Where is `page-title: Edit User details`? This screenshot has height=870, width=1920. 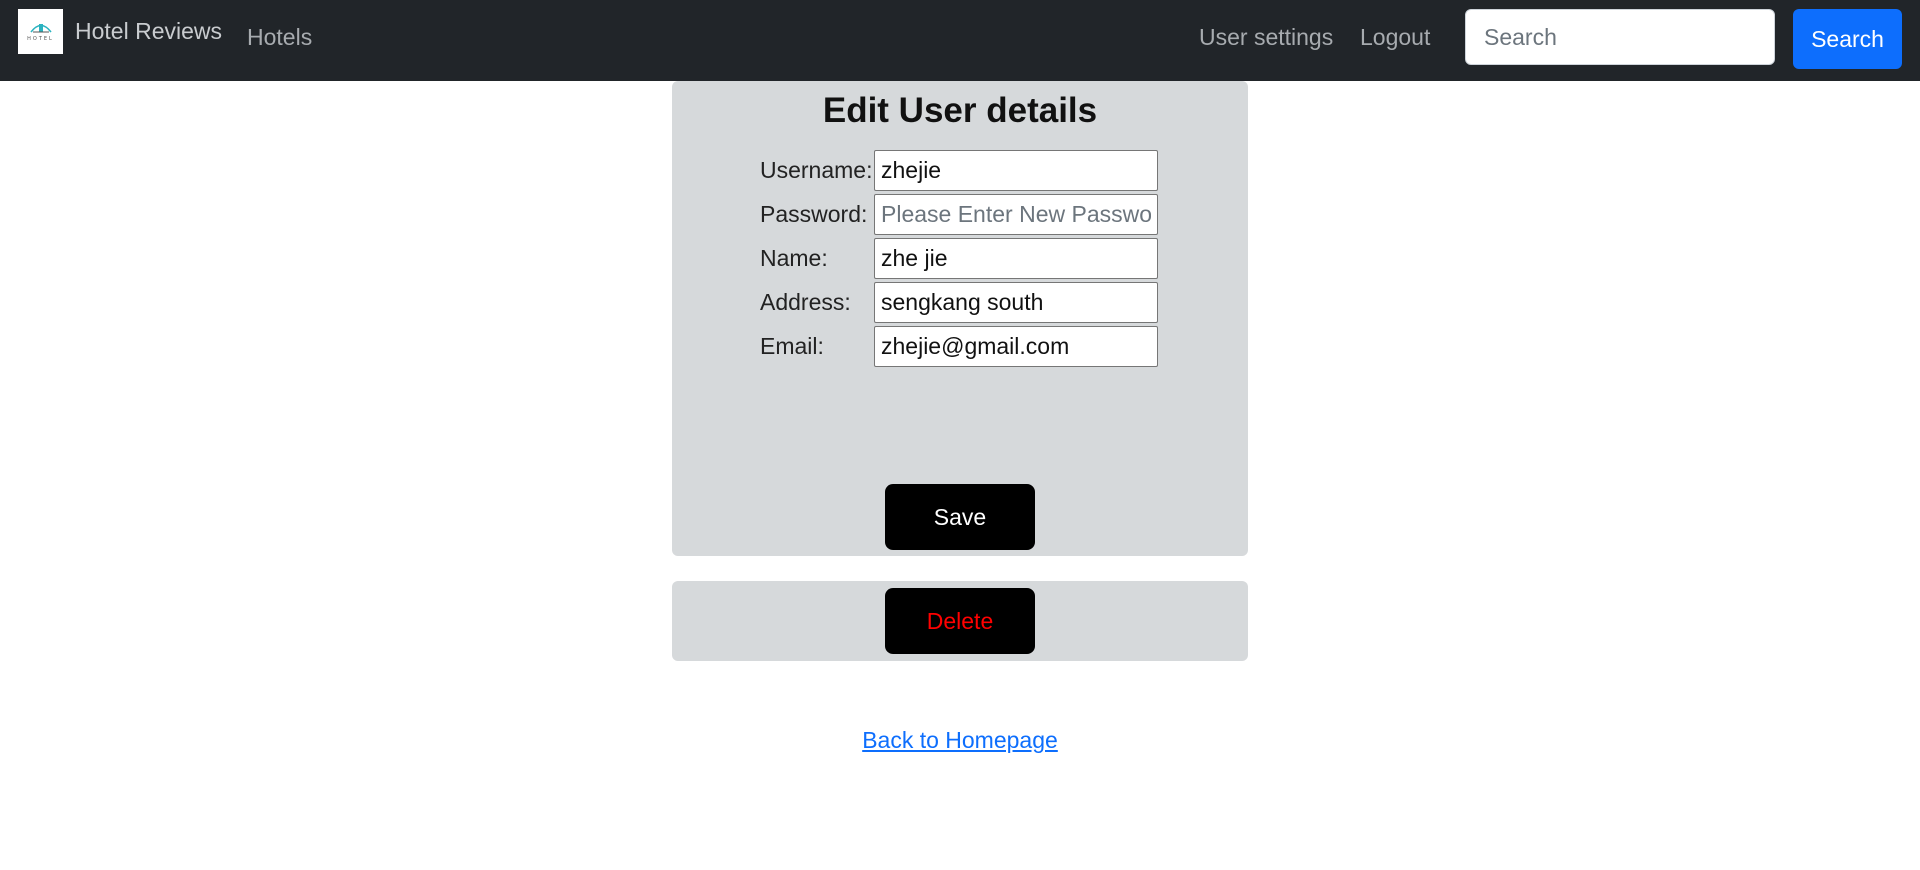 page-title: Edit User details is located at coordinates (960, 110).